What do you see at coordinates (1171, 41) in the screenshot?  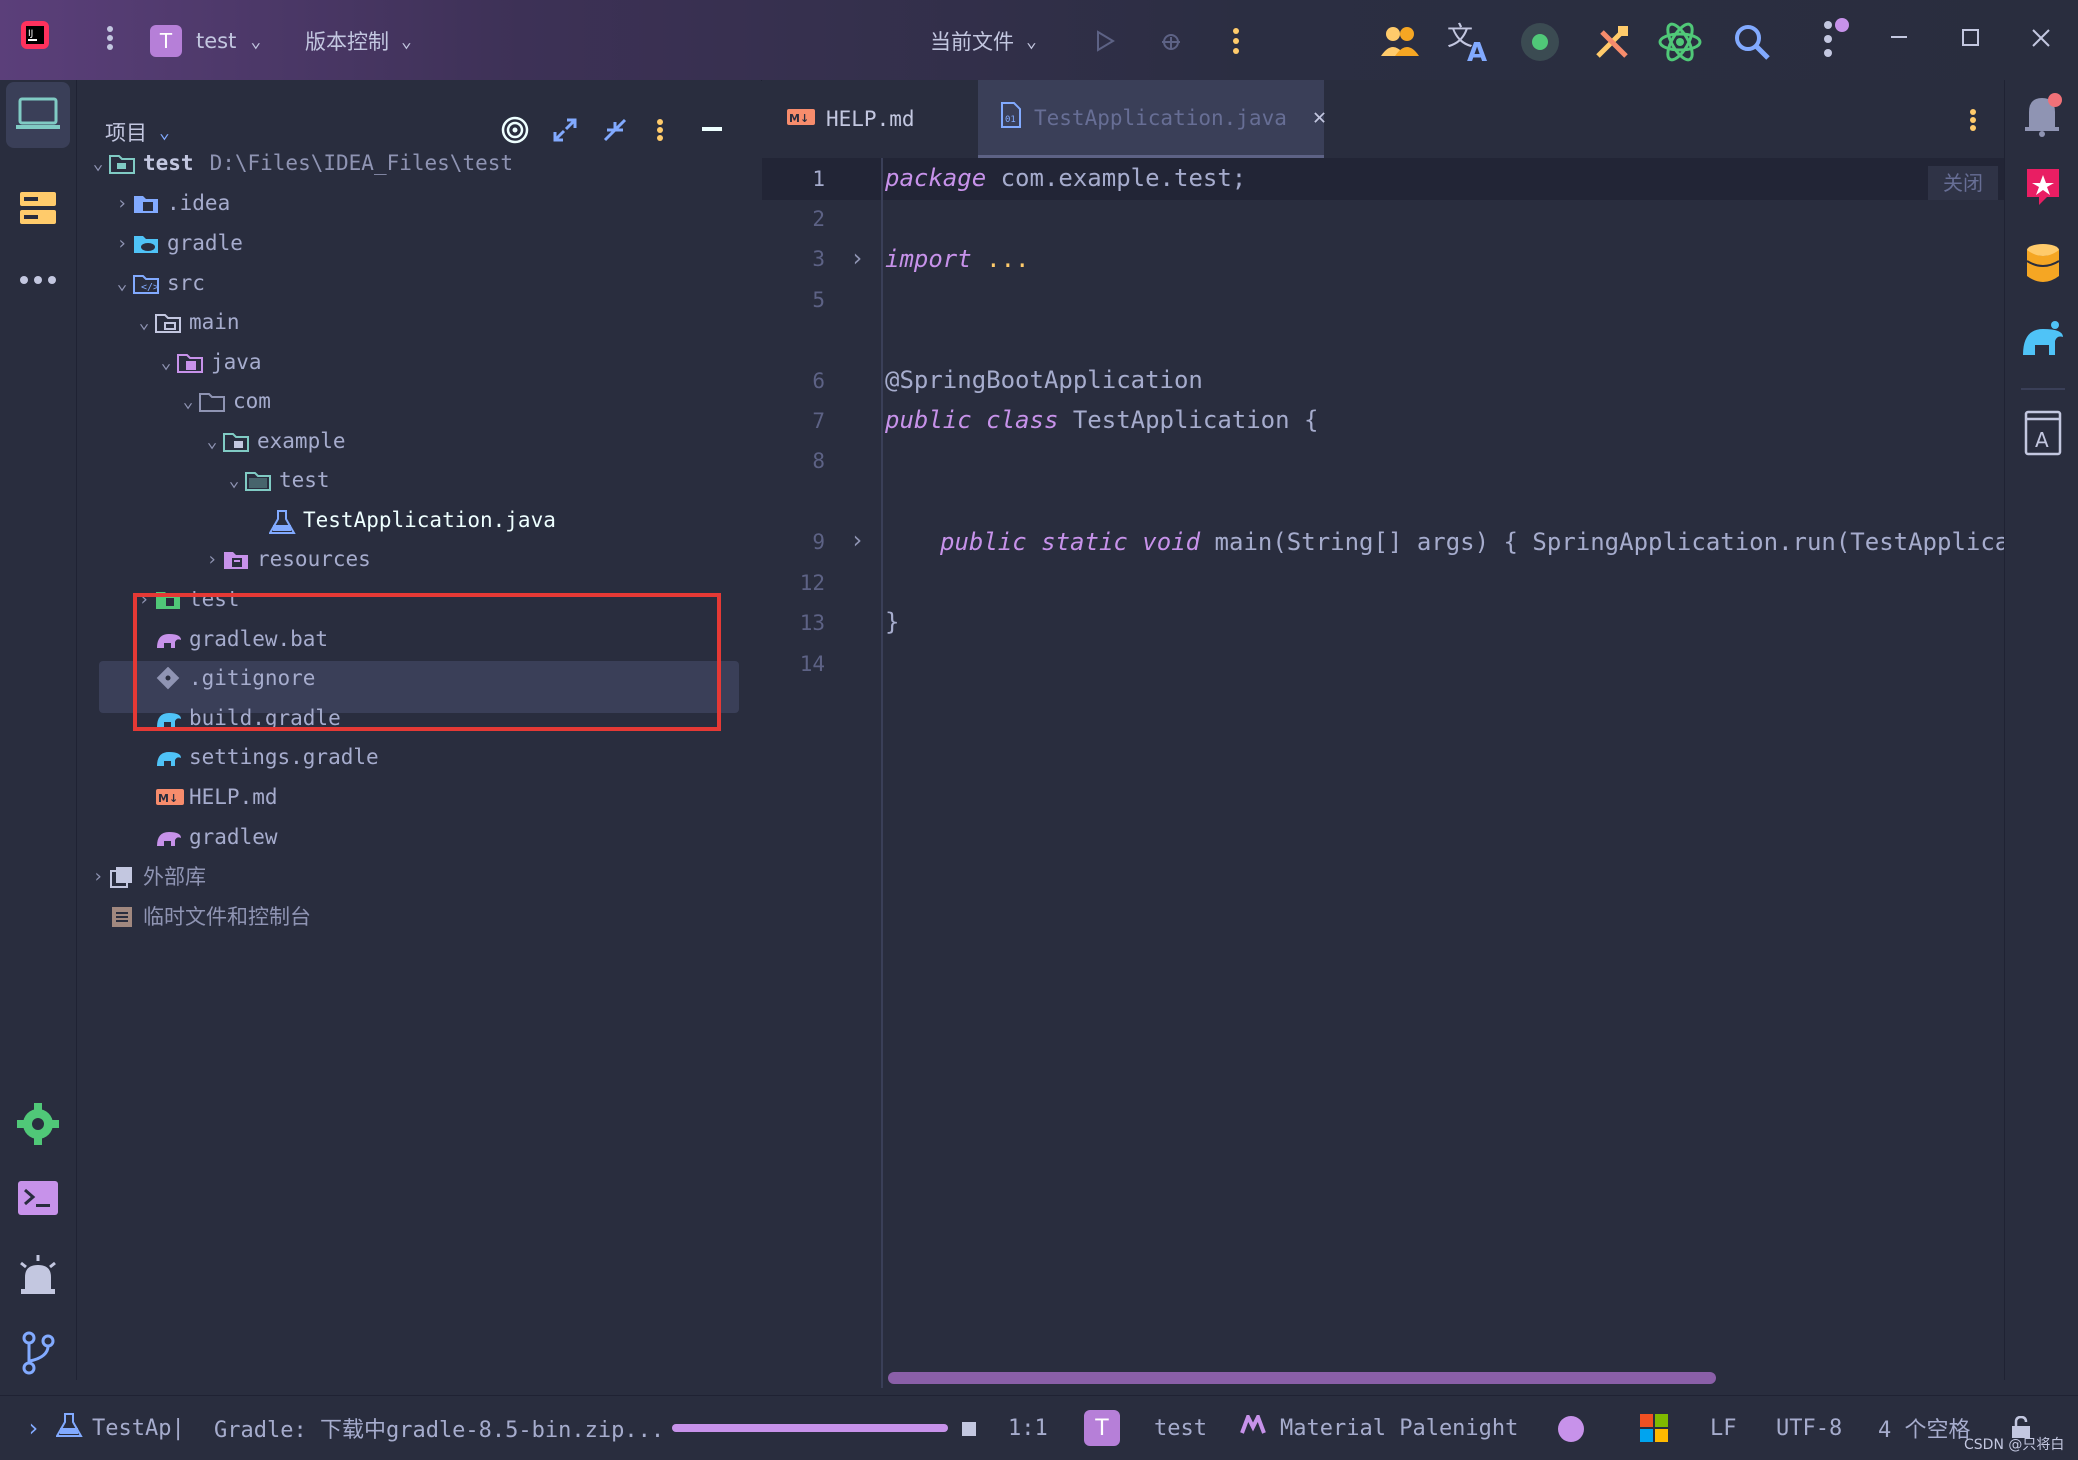 I see `debug-icon` at bounding box center [1171, 41].